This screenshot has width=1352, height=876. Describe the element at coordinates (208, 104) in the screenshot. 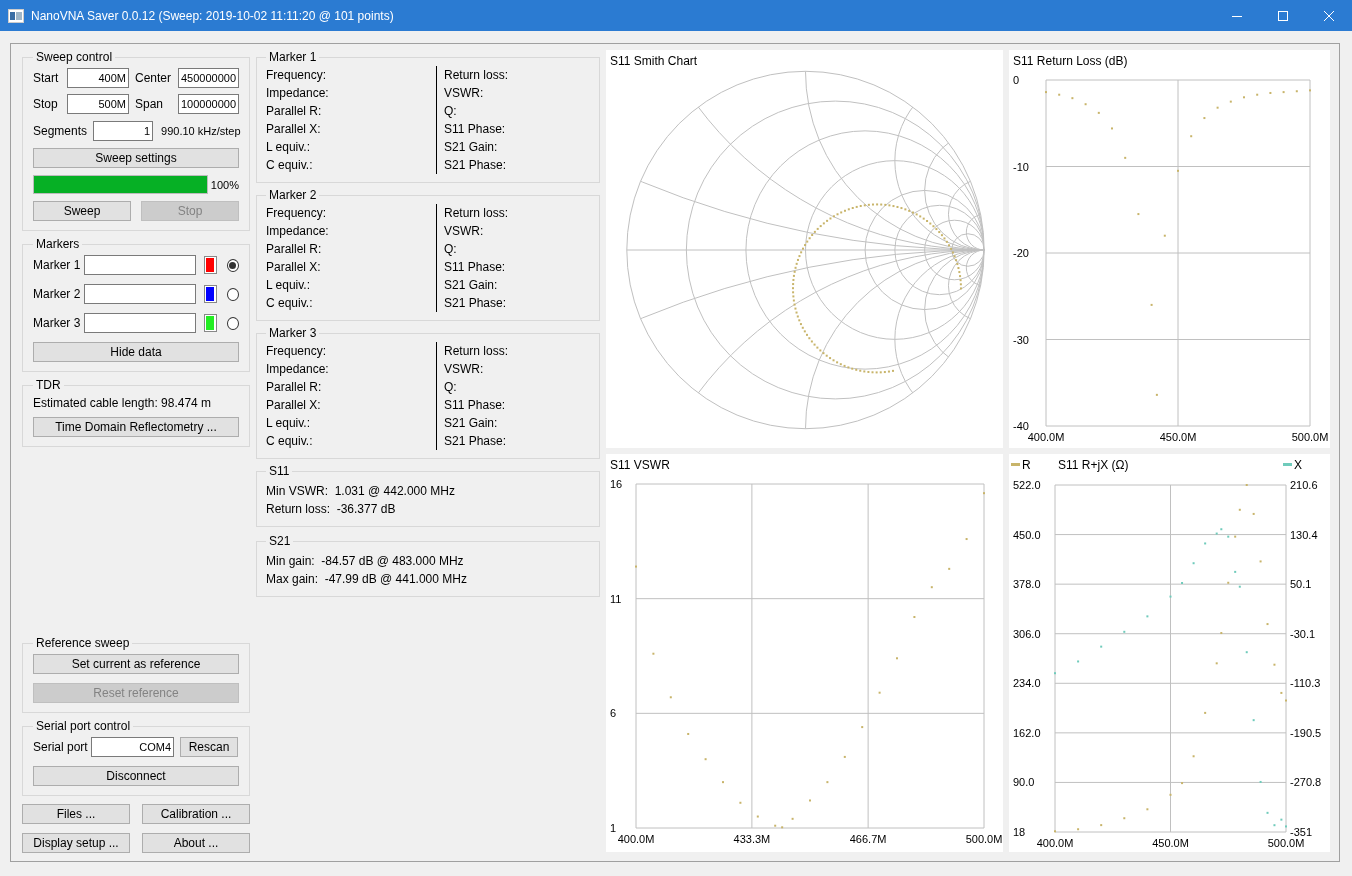

I see `input-field: 100000000` at that location.